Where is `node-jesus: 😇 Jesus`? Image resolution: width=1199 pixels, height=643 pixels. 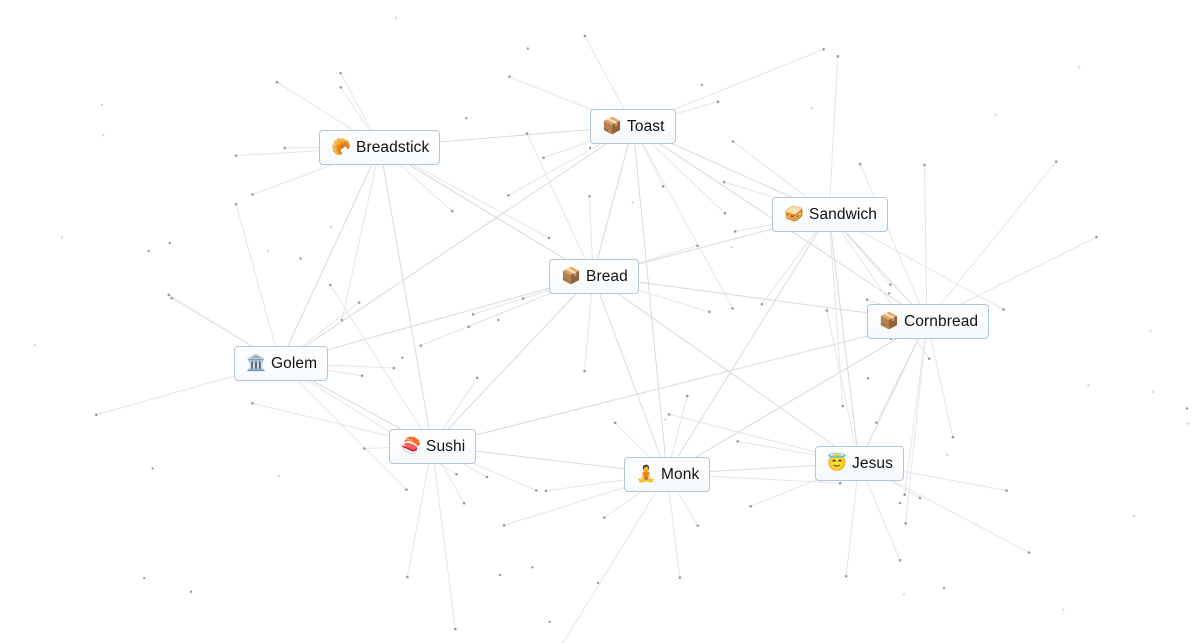
node-jesus: 😇 Jesus is located at coordinates (859, 463).